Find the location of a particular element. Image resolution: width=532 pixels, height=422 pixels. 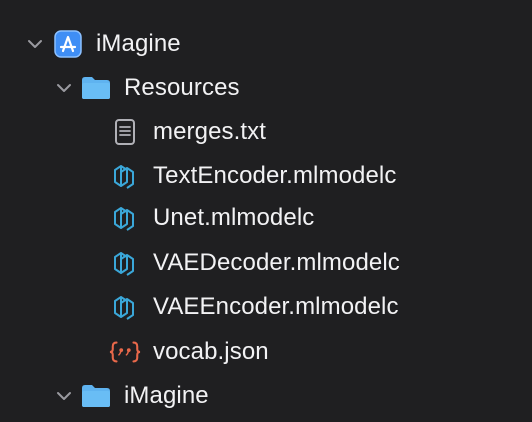

project-label: iMagine is located at coordinates (138, 43).